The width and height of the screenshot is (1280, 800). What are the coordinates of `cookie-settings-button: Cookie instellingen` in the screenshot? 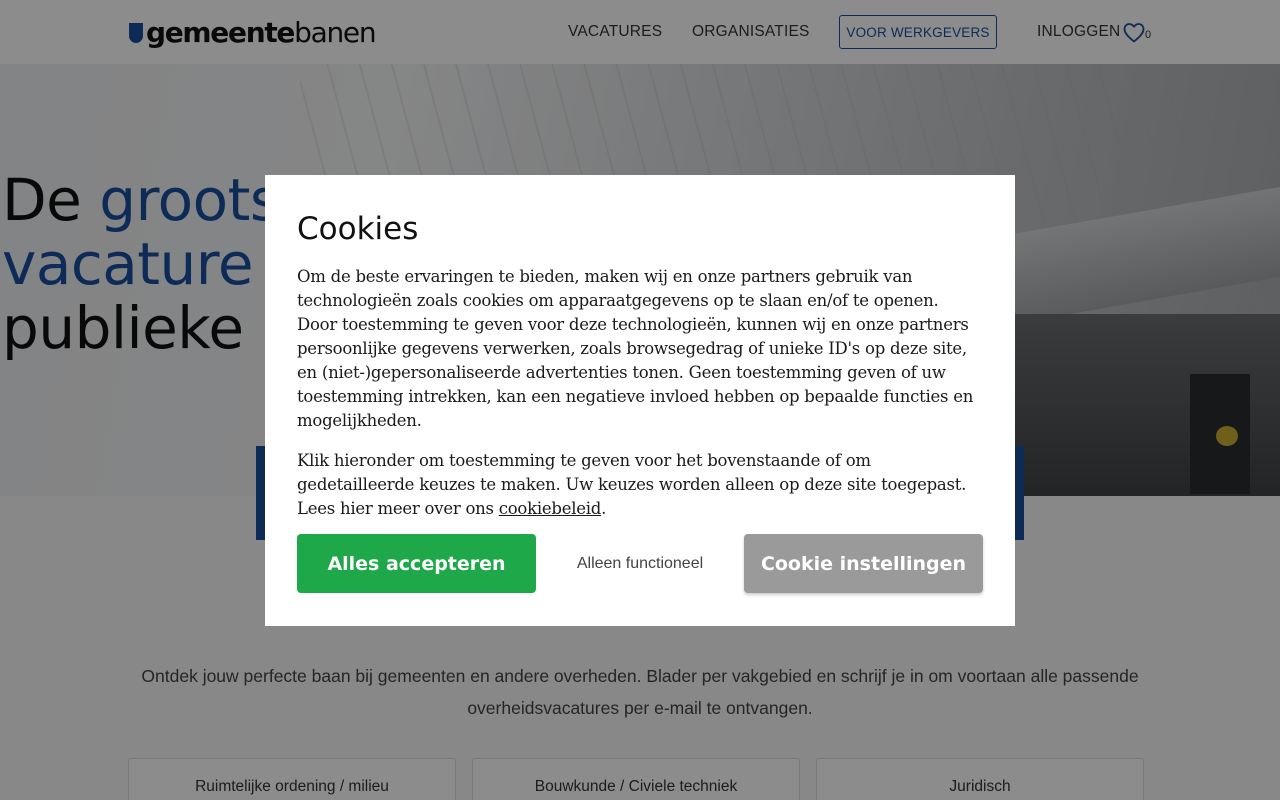 It's located at (863, 563).